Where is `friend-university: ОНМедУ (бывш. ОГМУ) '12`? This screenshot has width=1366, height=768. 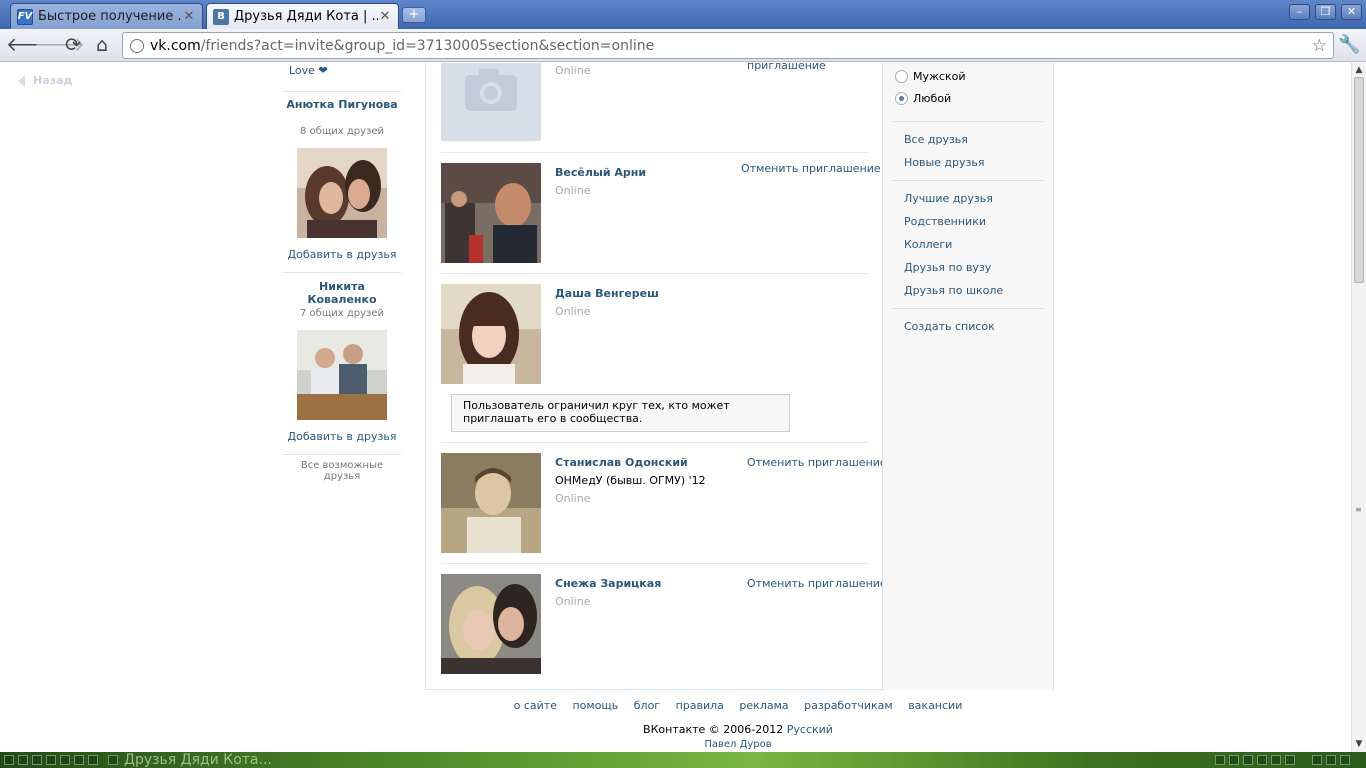 friend-university: ОНМедУ (бывш. ОГМУ) '12 is located at coordinates (630, 480).